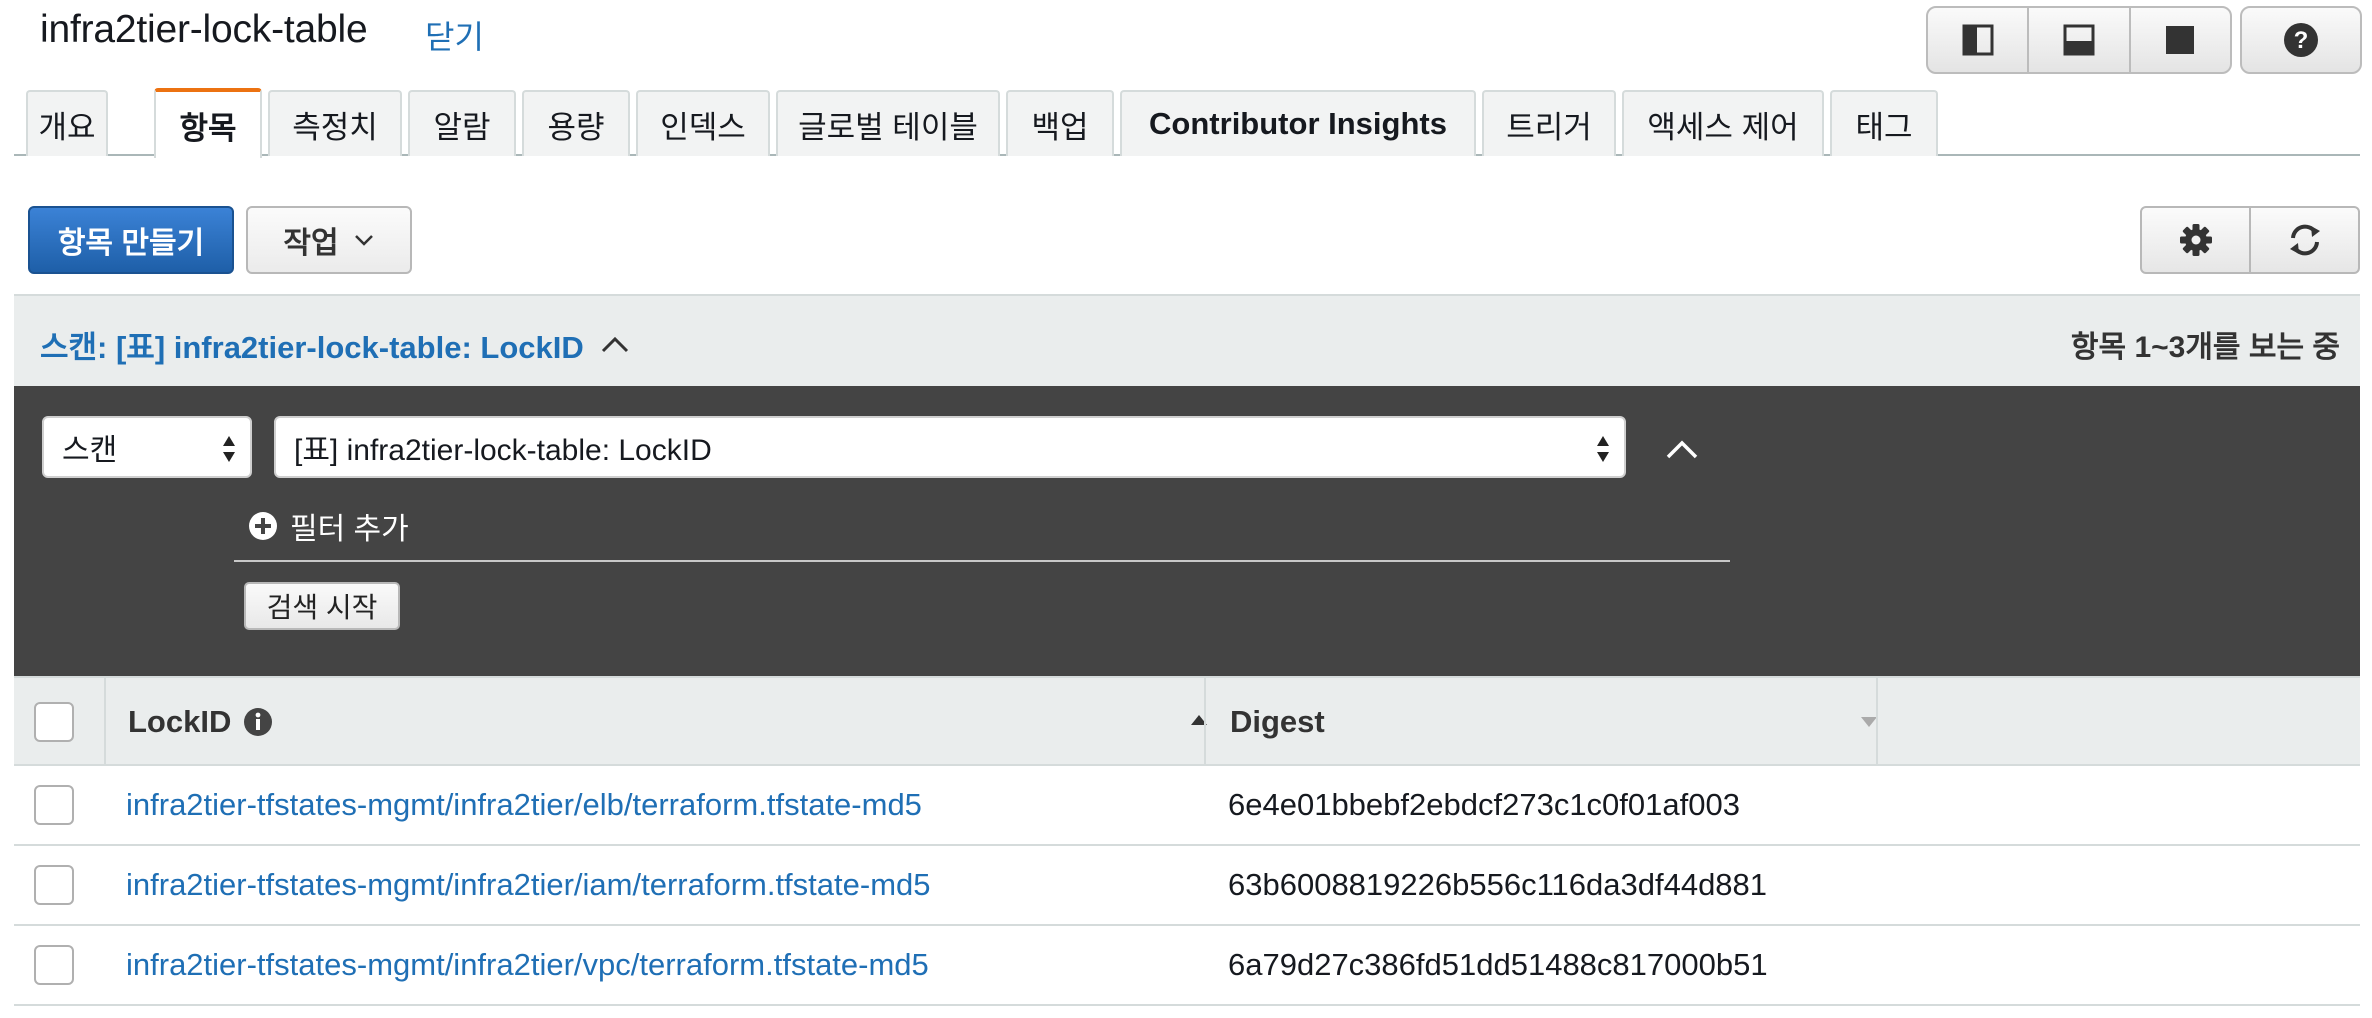  What do you see at coordinates (1277, 721) in the screenshot?
I see `column-label-digest: Digest` at bounding box center [1277, 721].